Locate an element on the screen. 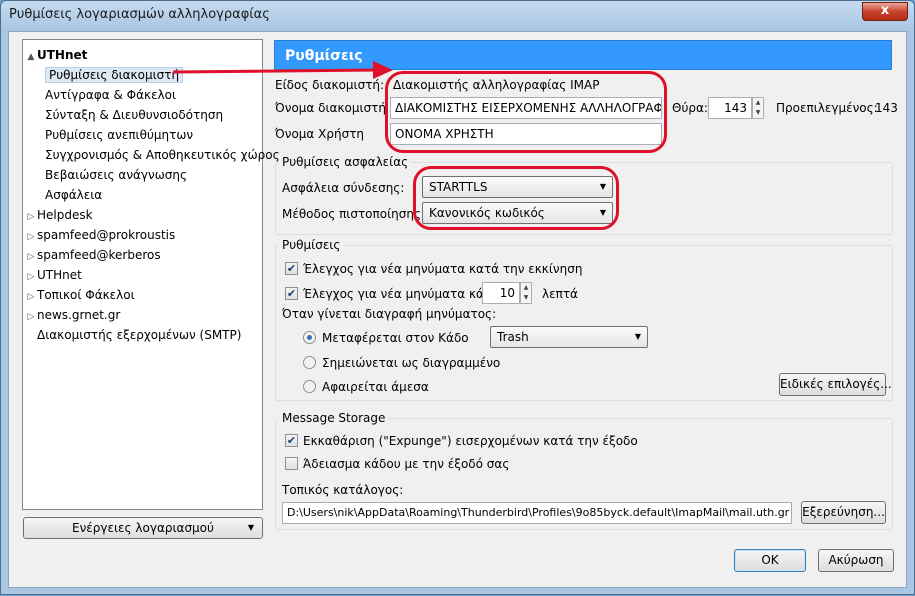  settings-group-title: Ρυθμίσεις is located at coordinates (311, 245).